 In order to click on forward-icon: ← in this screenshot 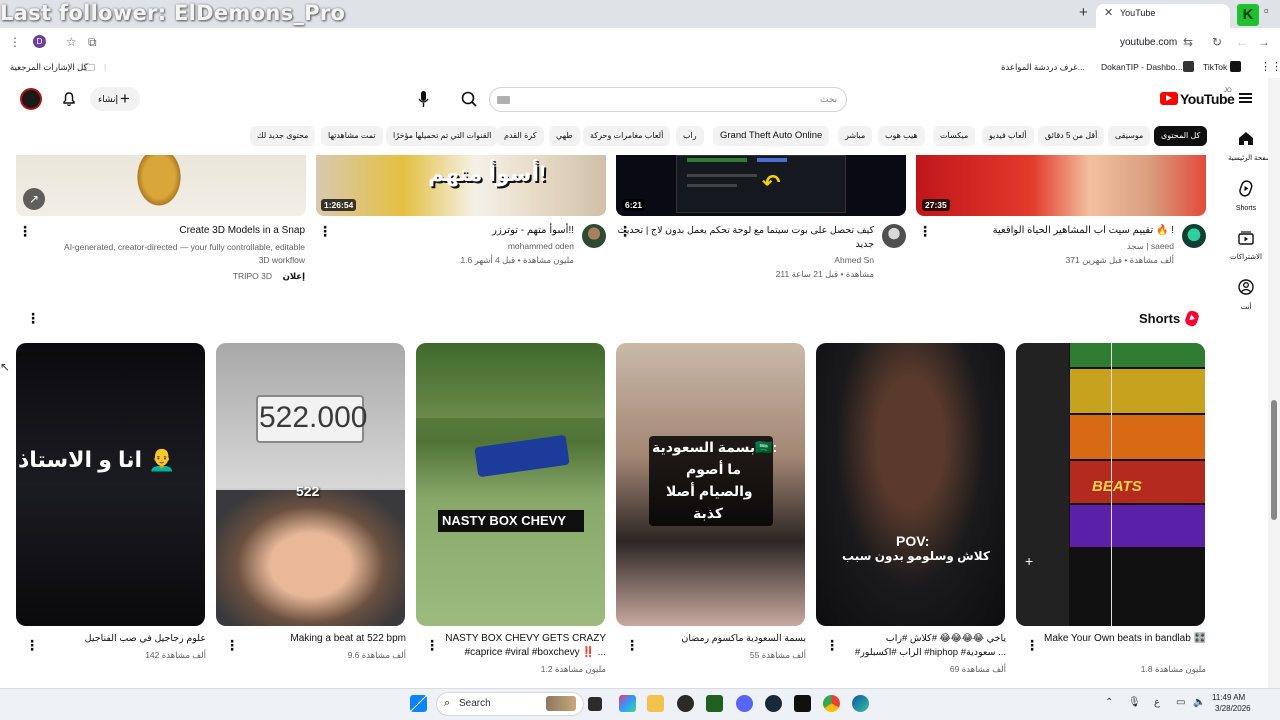, I will do `click(1242, 42)`.